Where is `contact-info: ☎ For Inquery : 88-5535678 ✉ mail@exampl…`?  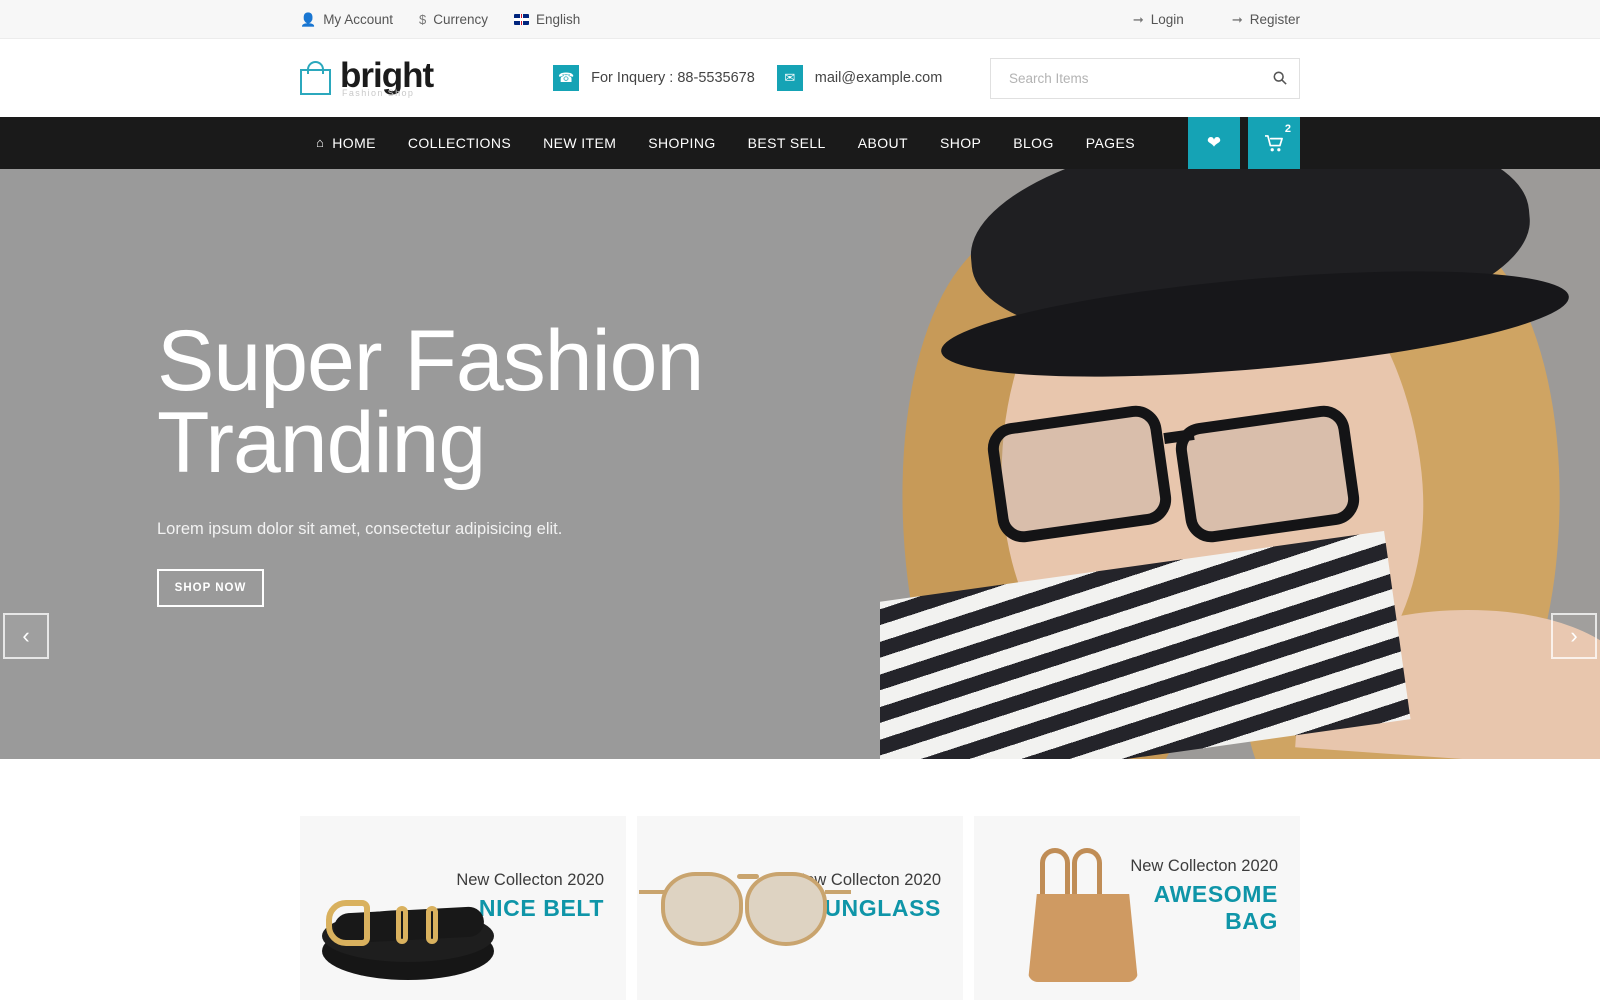
contact-info: ☎ For Inquery : 88-5535678 ✉ mail@exampl… is located at coordinates (747, 78).